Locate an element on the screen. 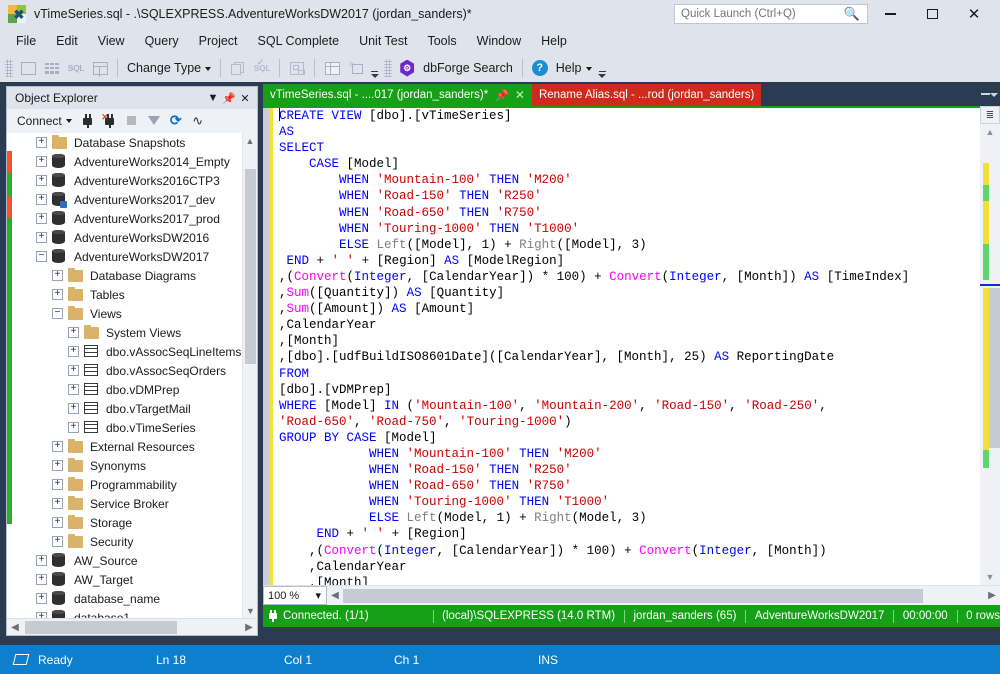  hscroll-track is located at coordinates (132, 627).